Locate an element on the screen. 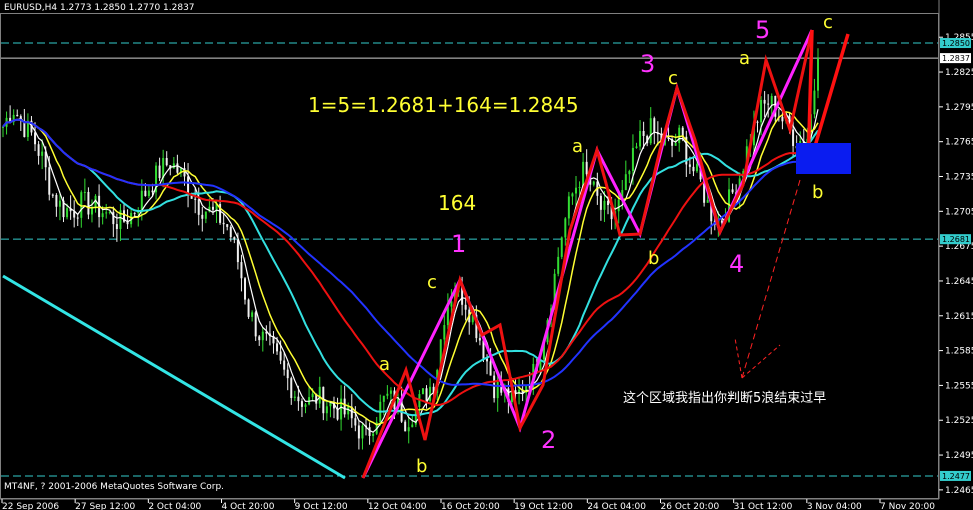 The width and height of the screenshot is (973, 510). price-label-text: 1.2477 is located at coordinates (956, 476).